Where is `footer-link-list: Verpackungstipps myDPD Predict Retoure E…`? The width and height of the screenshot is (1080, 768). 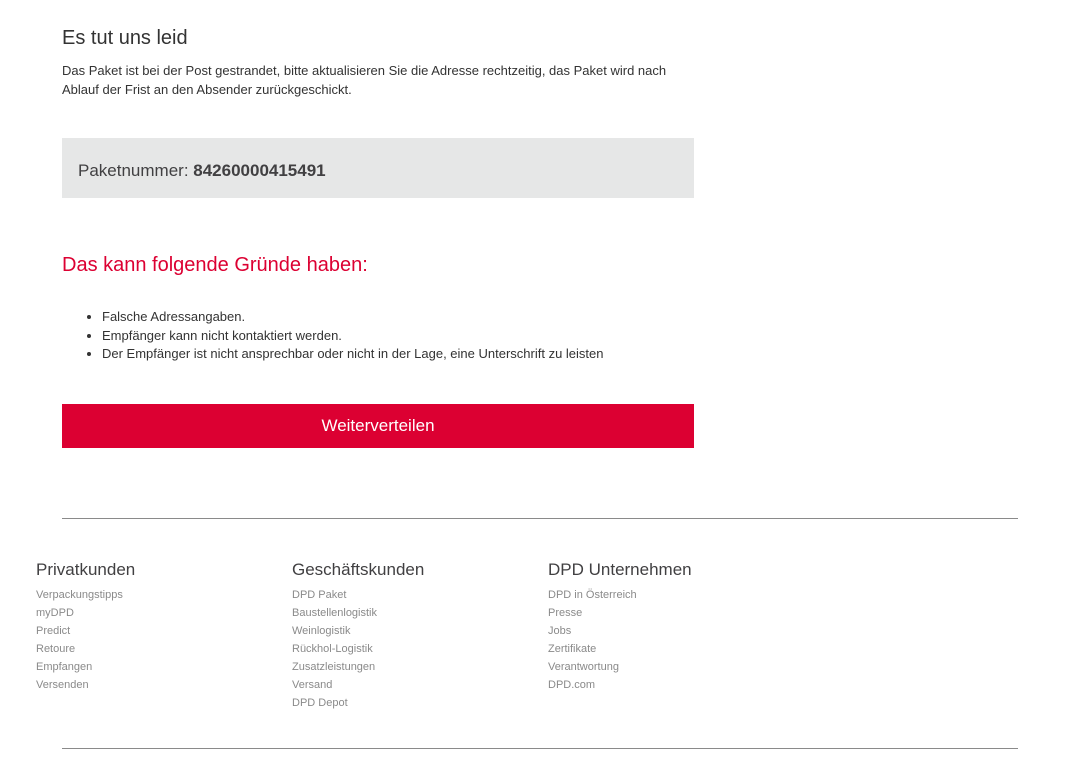
footer-link-list: Verpackungstipps myDPD Predict Retoure E… is located at coordinates (156, 641).